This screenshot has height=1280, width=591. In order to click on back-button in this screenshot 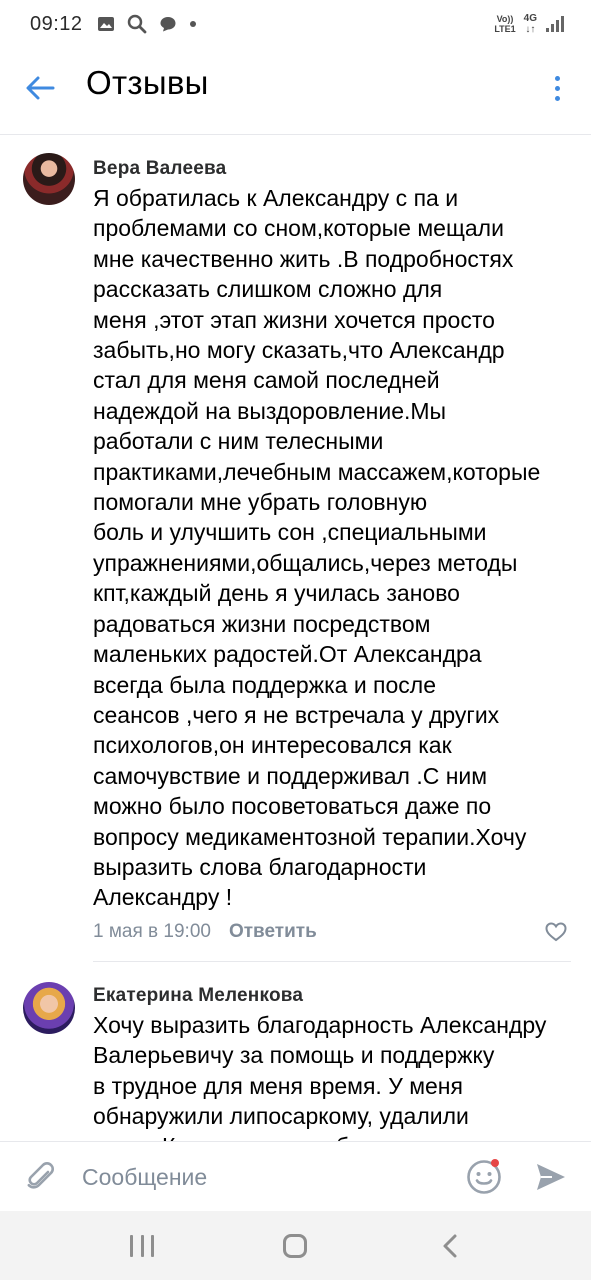, I will do `click(40, 88)`.